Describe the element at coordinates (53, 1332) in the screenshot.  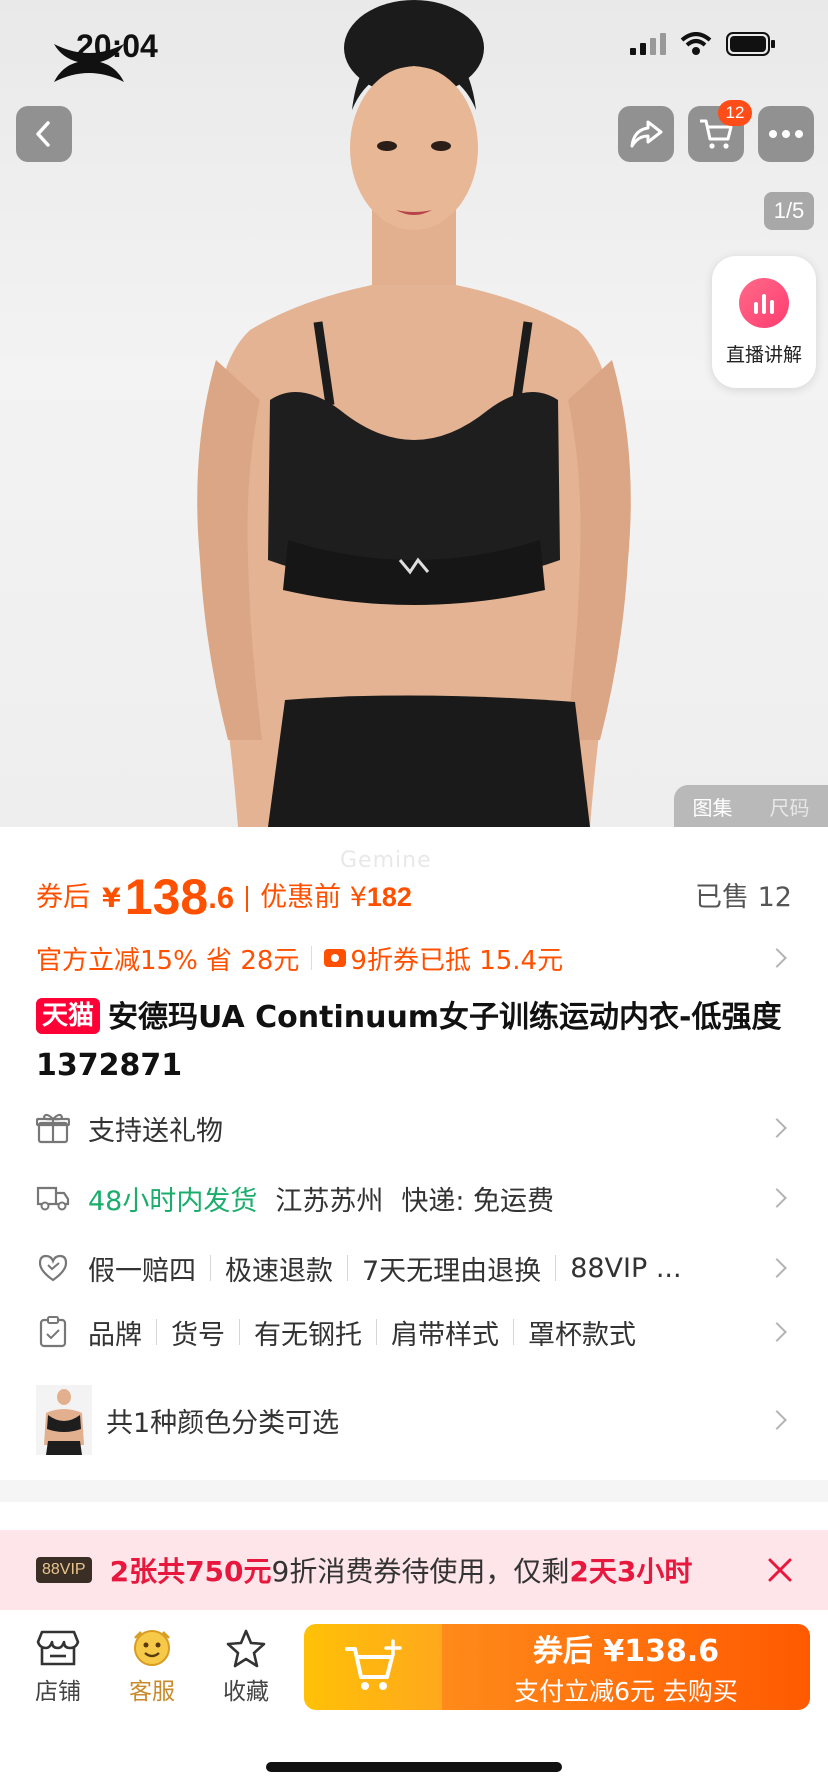
I see `clipboard-icon` at that location.